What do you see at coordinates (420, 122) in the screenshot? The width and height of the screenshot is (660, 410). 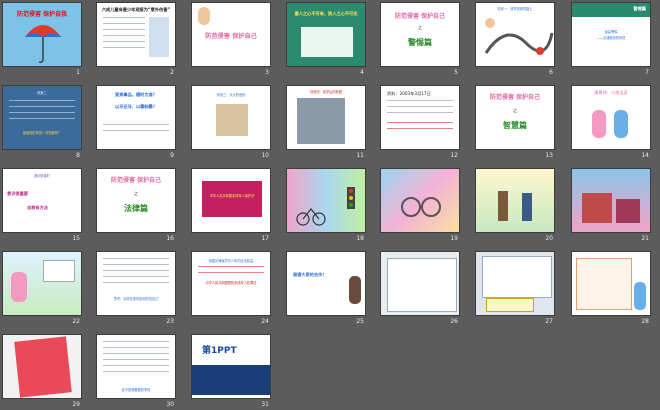 I see `slide-thumbnail-12: 资料：2003年3月17日 12` at bounding box center [420, 122].